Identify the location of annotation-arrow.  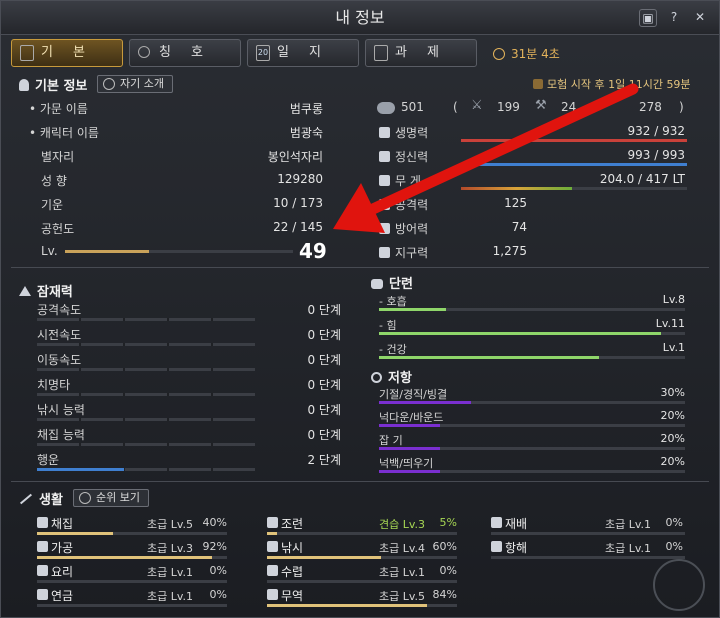
(486, 158).